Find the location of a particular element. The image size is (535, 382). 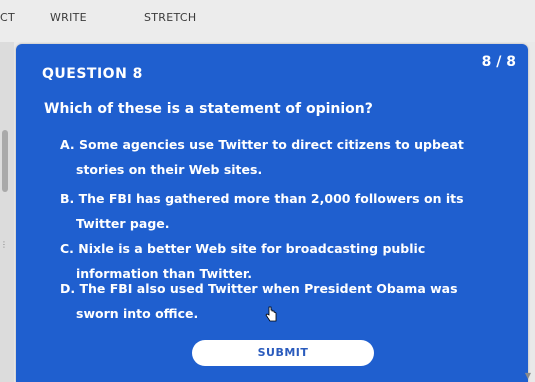

choice-a-line2: stories on their Web sites. is located at coordinates (169, 169).